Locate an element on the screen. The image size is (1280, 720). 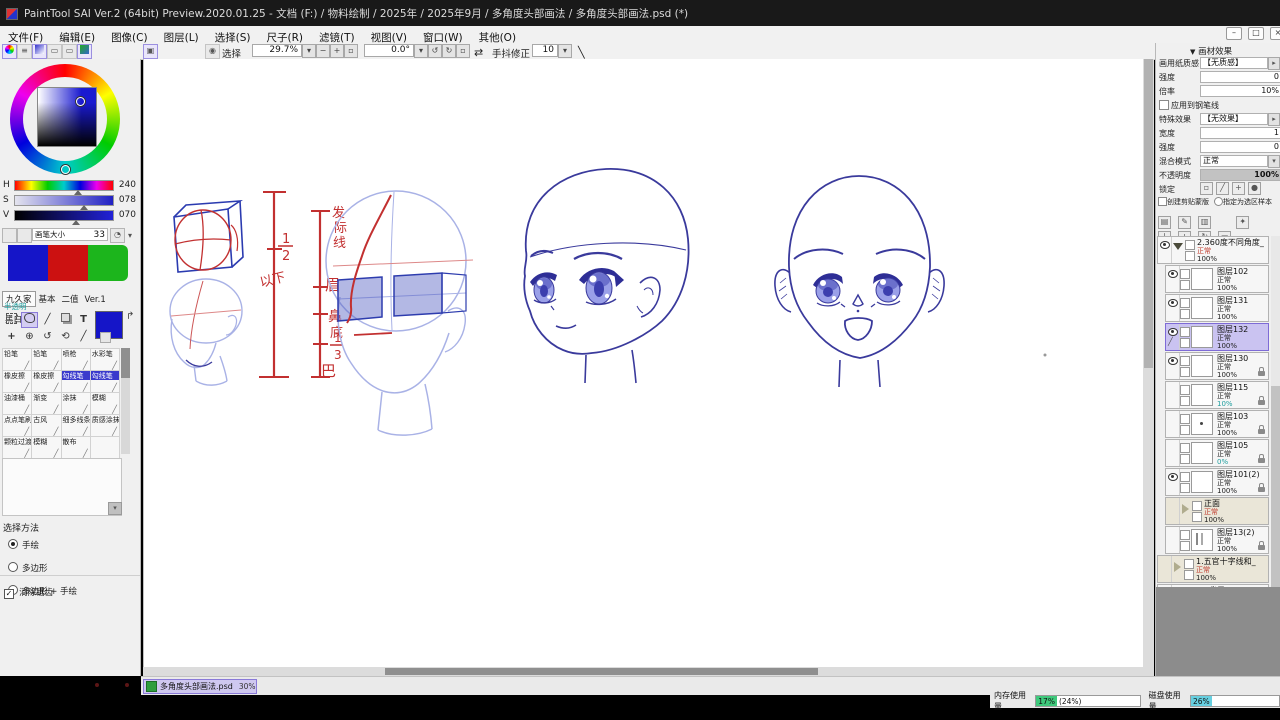
angle-value-field: 0.0° is located at coordinates (389, 50).